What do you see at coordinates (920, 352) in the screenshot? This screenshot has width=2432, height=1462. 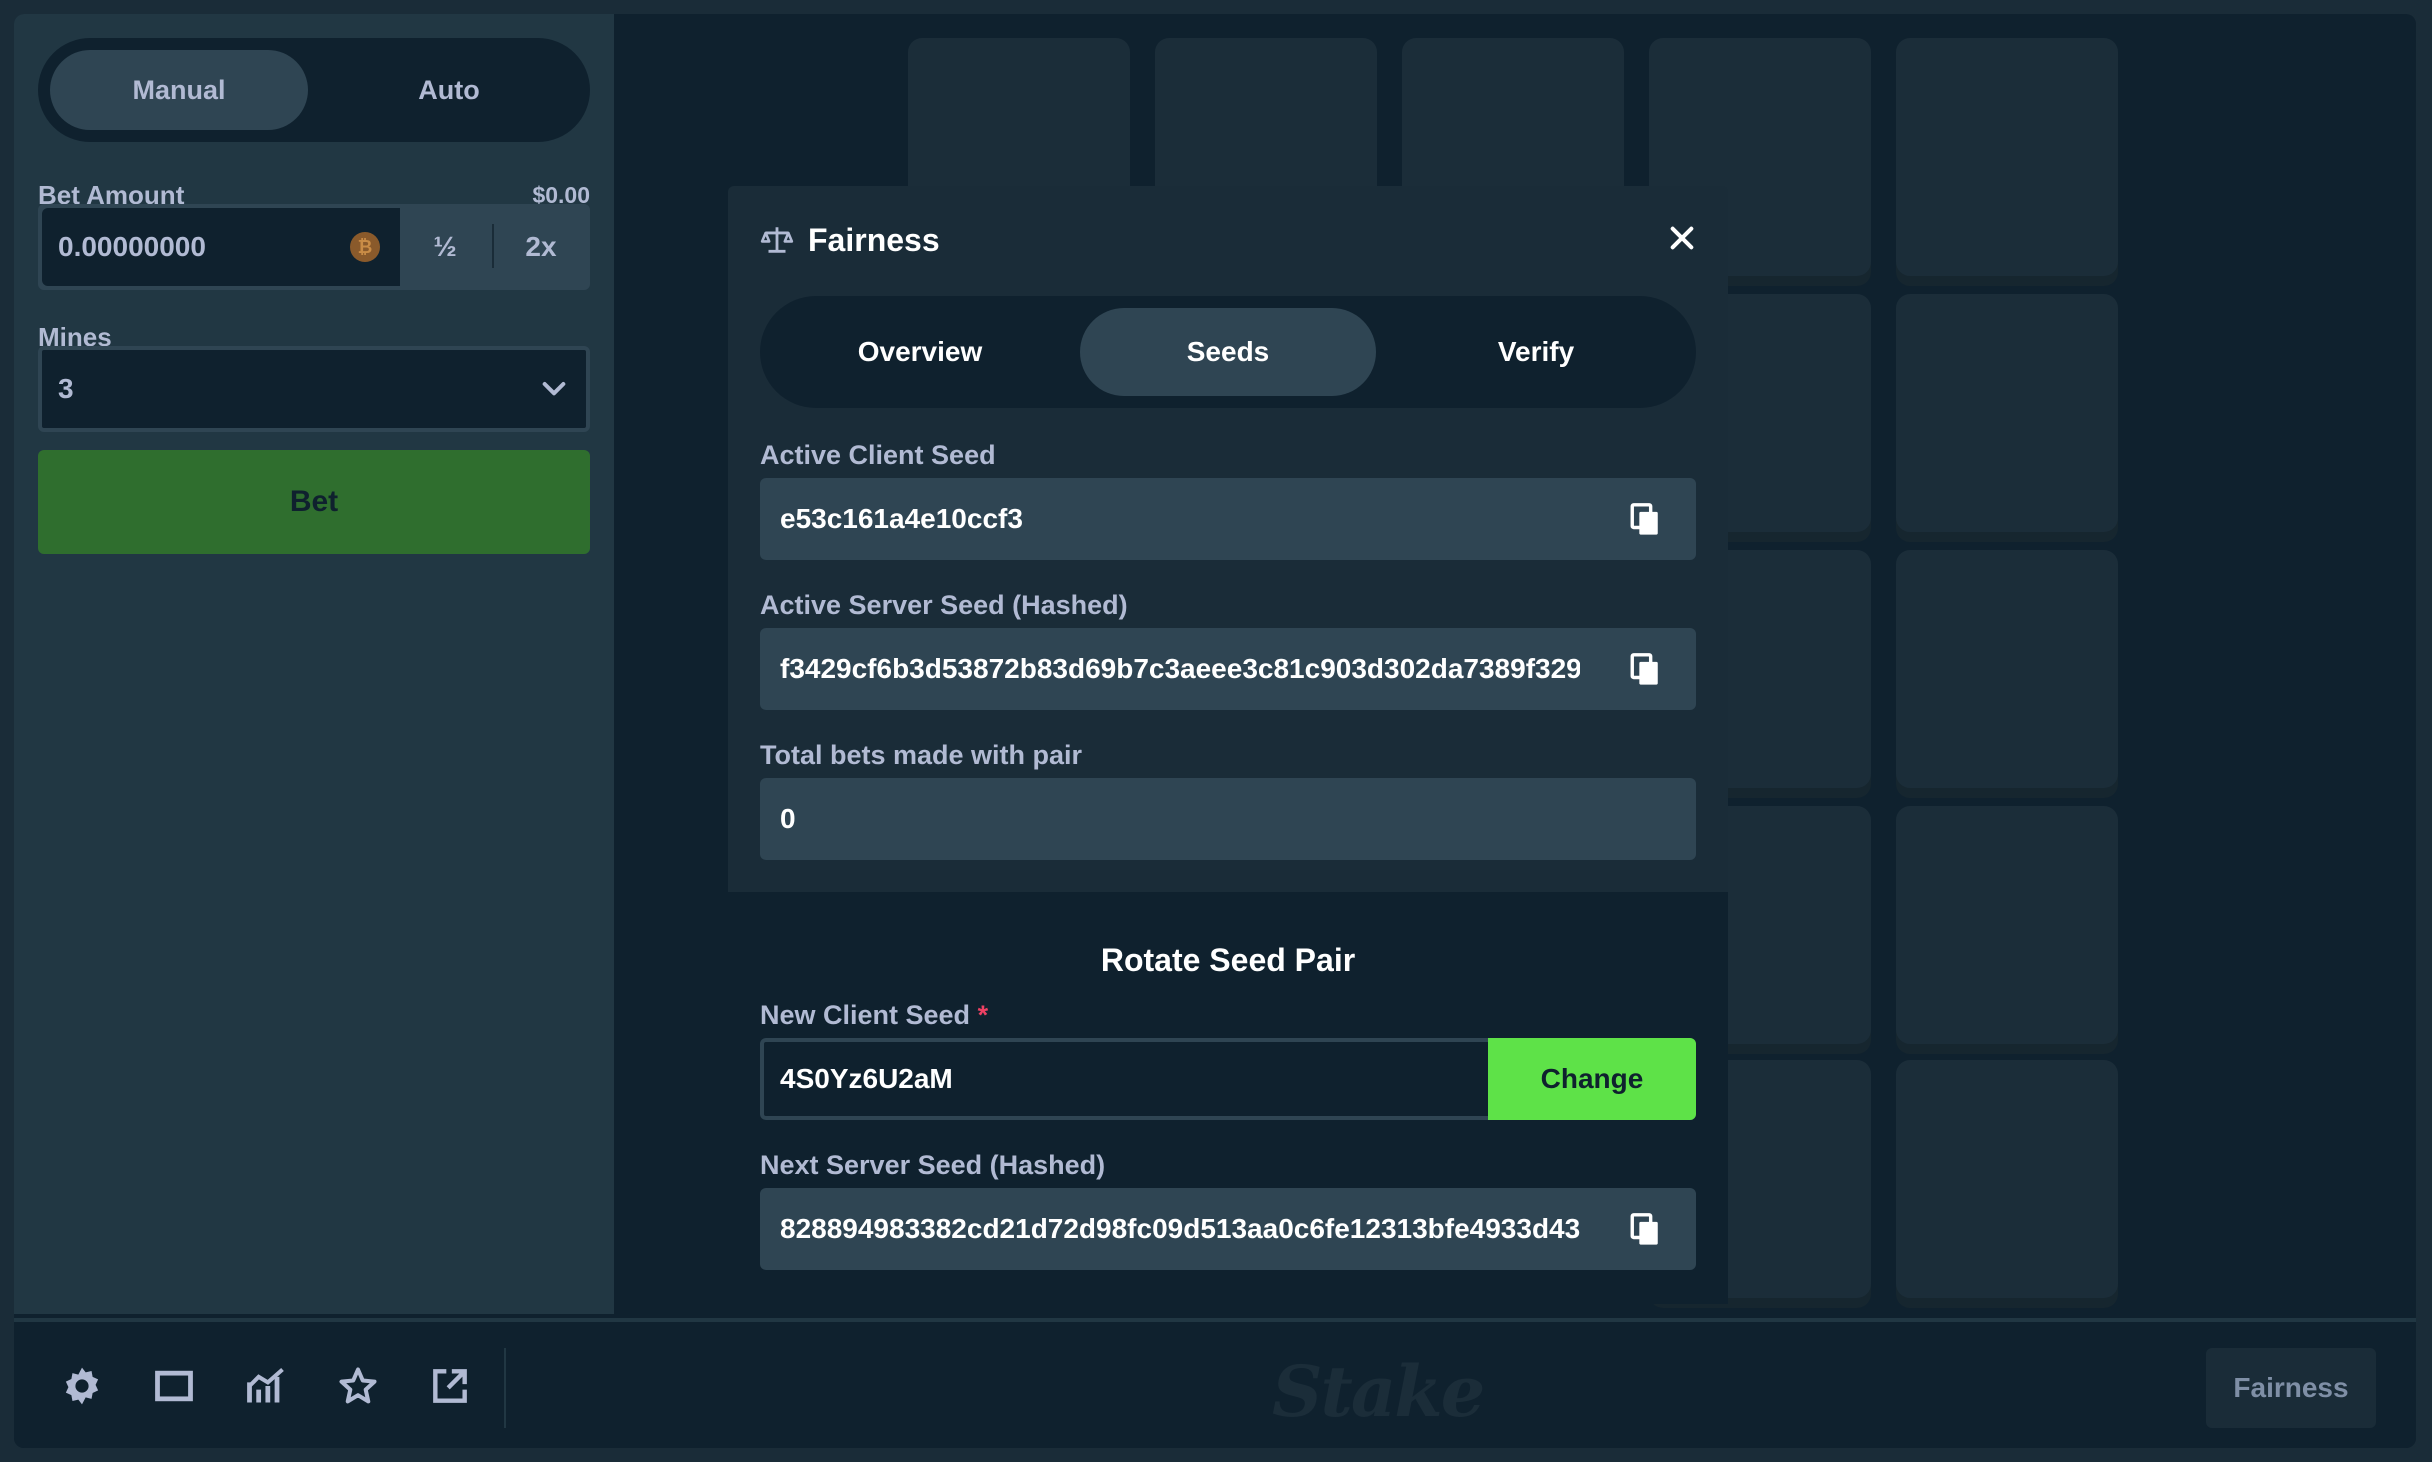 I see `tab-overview: Overview` at bounding box center [920, 352].